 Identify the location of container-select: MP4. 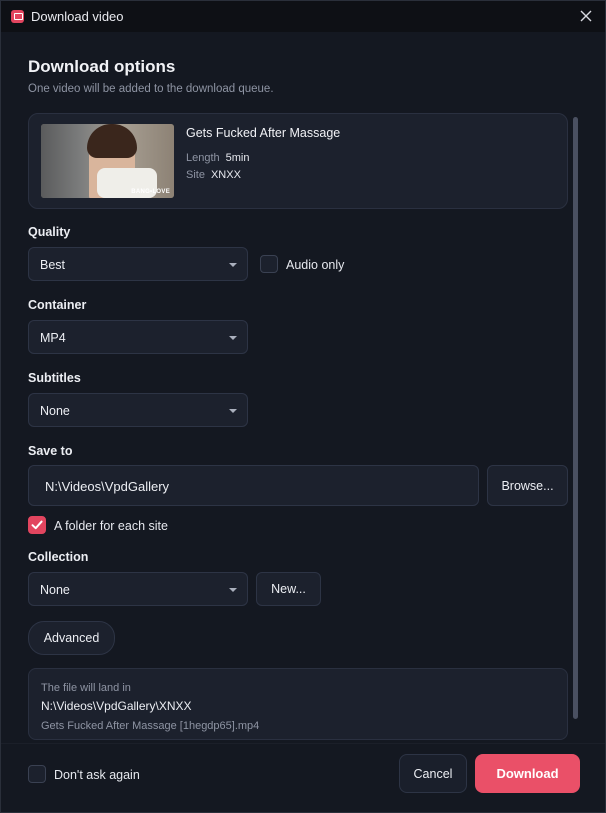
(138, 337).